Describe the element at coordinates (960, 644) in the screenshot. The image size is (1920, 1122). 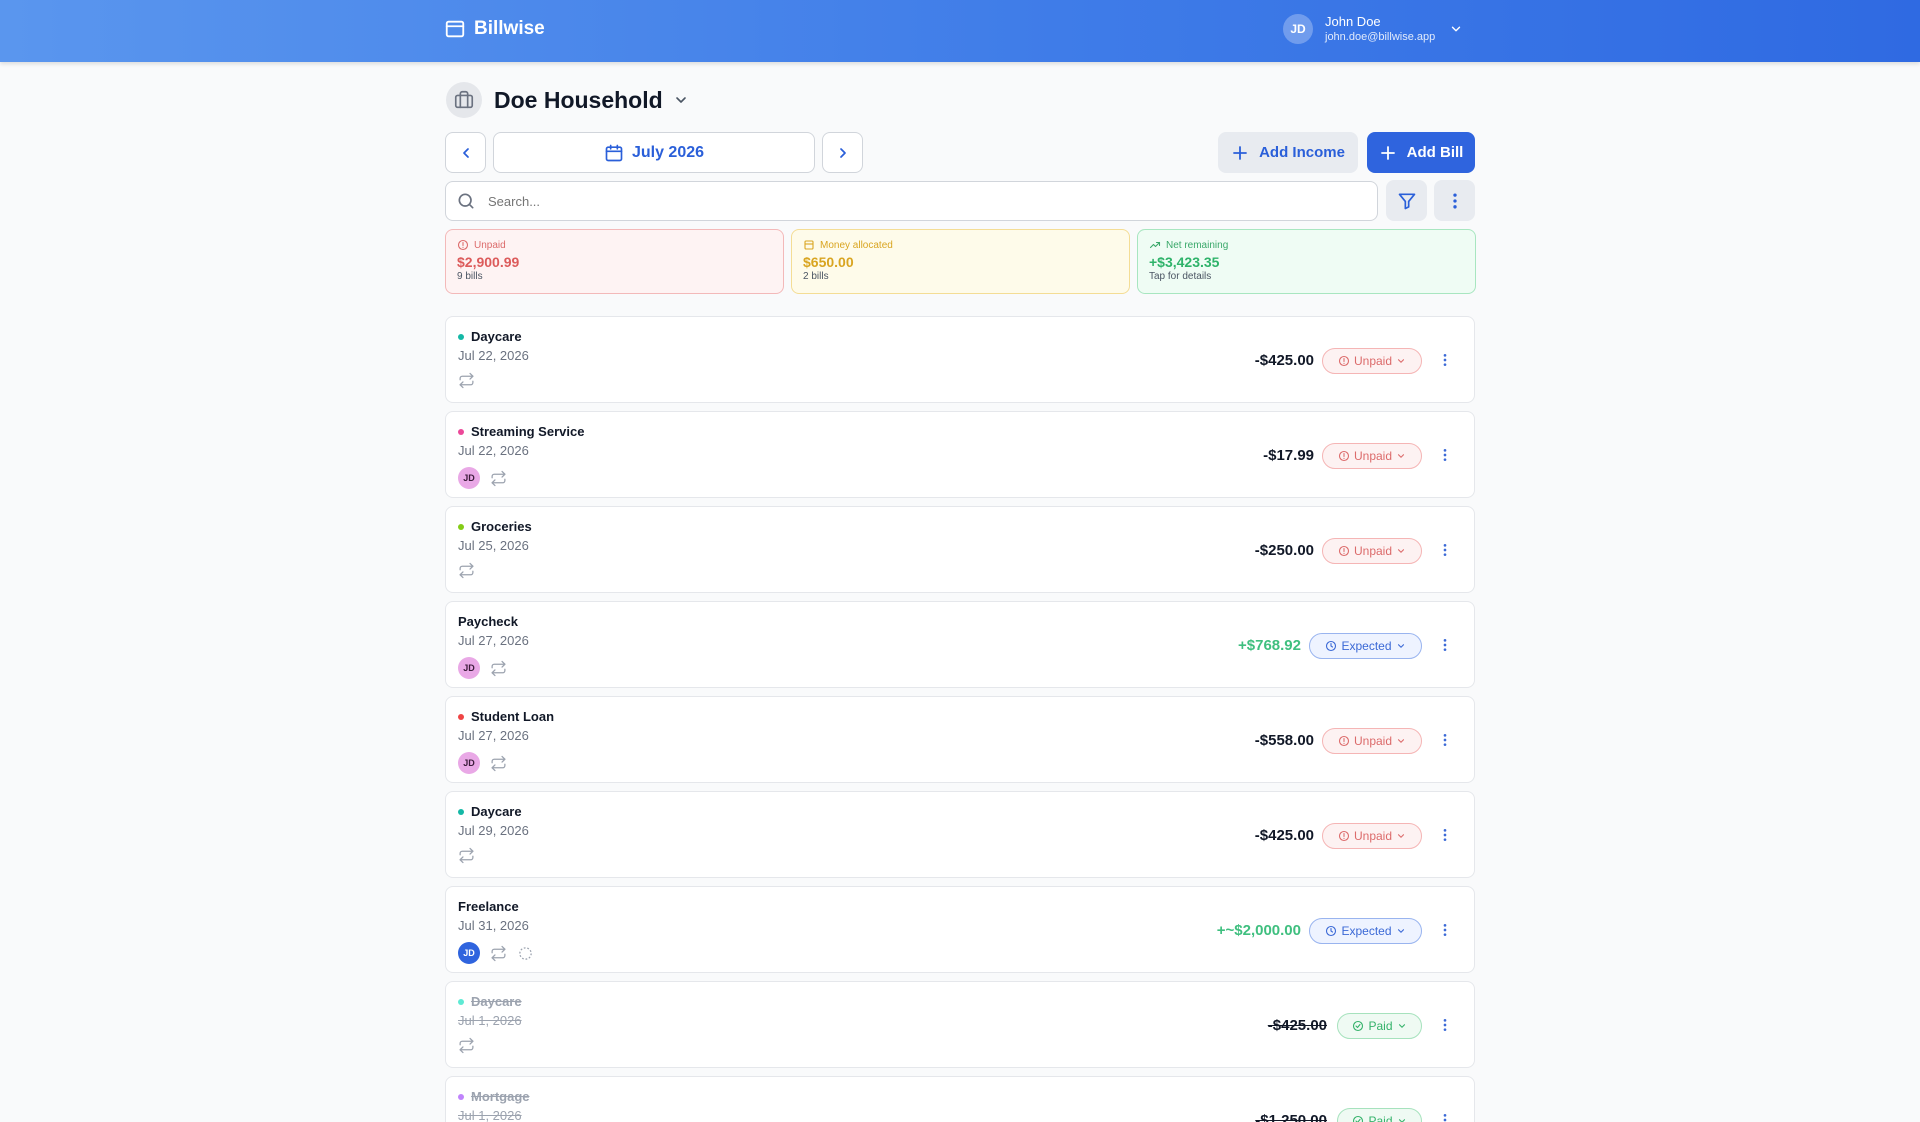
I see `bill-row: Paycheck Jul 27, 2026 JD +$768.92 Expected` at that location.